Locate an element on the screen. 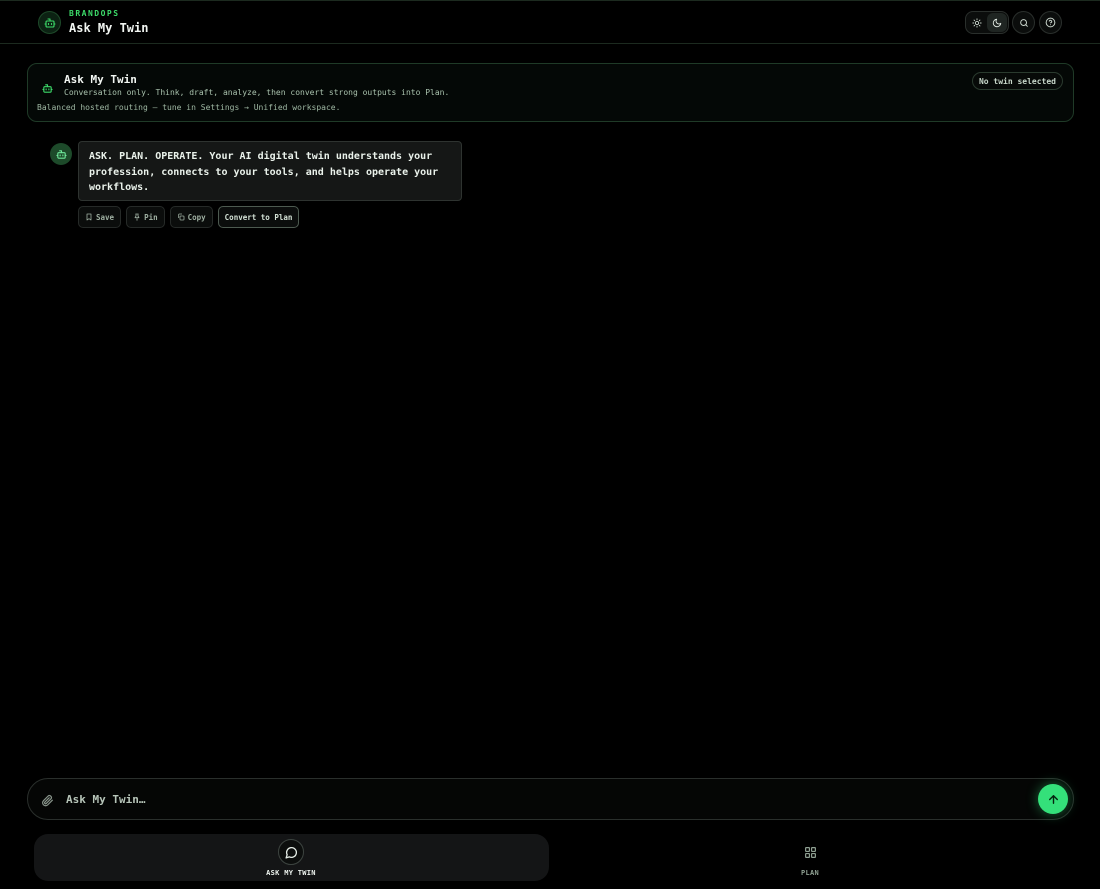 The height and width of the screenshot is (889, 1100). chat-icon is located at coordinates (290, 852).